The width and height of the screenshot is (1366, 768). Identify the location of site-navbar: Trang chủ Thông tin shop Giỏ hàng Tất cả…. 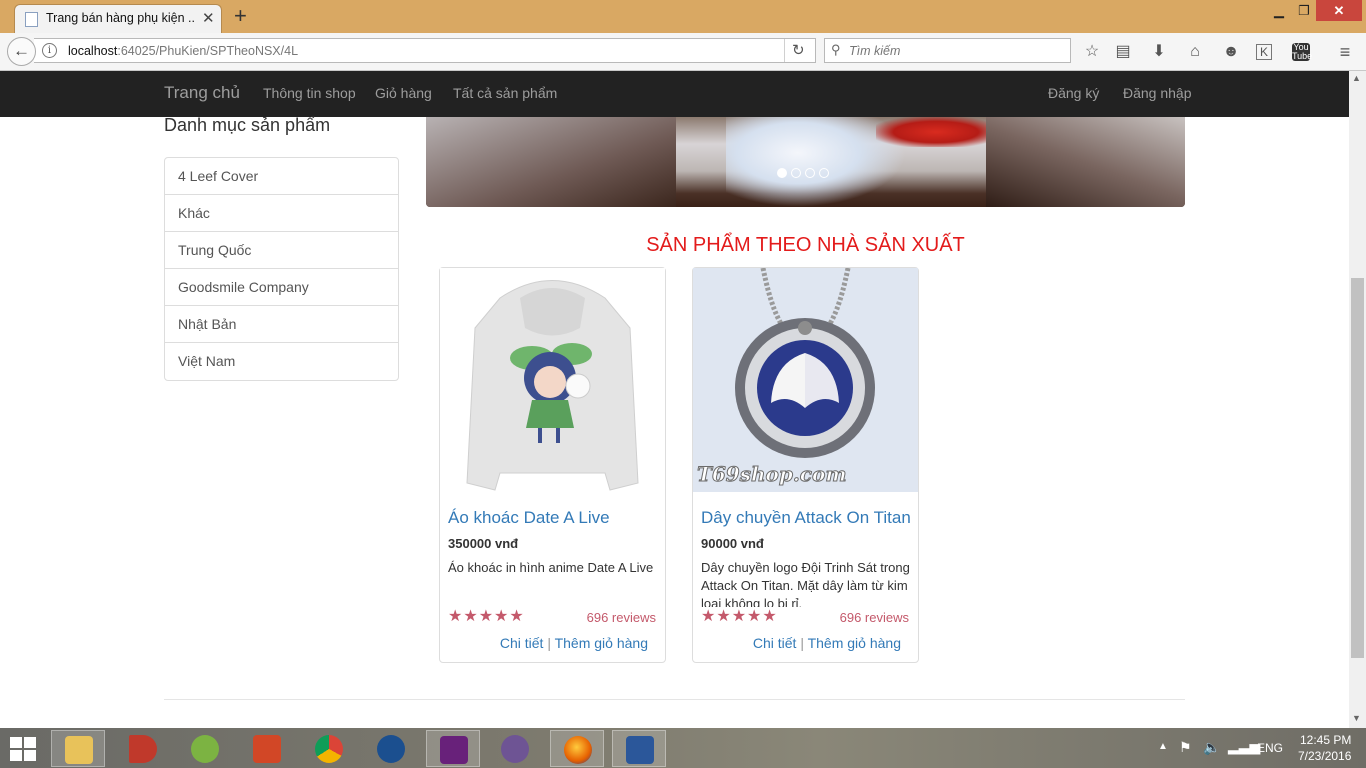
(674, 94).